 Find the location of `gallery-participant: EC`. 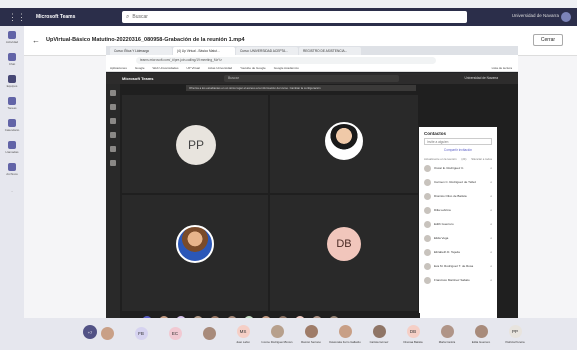

gallery-participant: EC is located at coordinates (175, 334).